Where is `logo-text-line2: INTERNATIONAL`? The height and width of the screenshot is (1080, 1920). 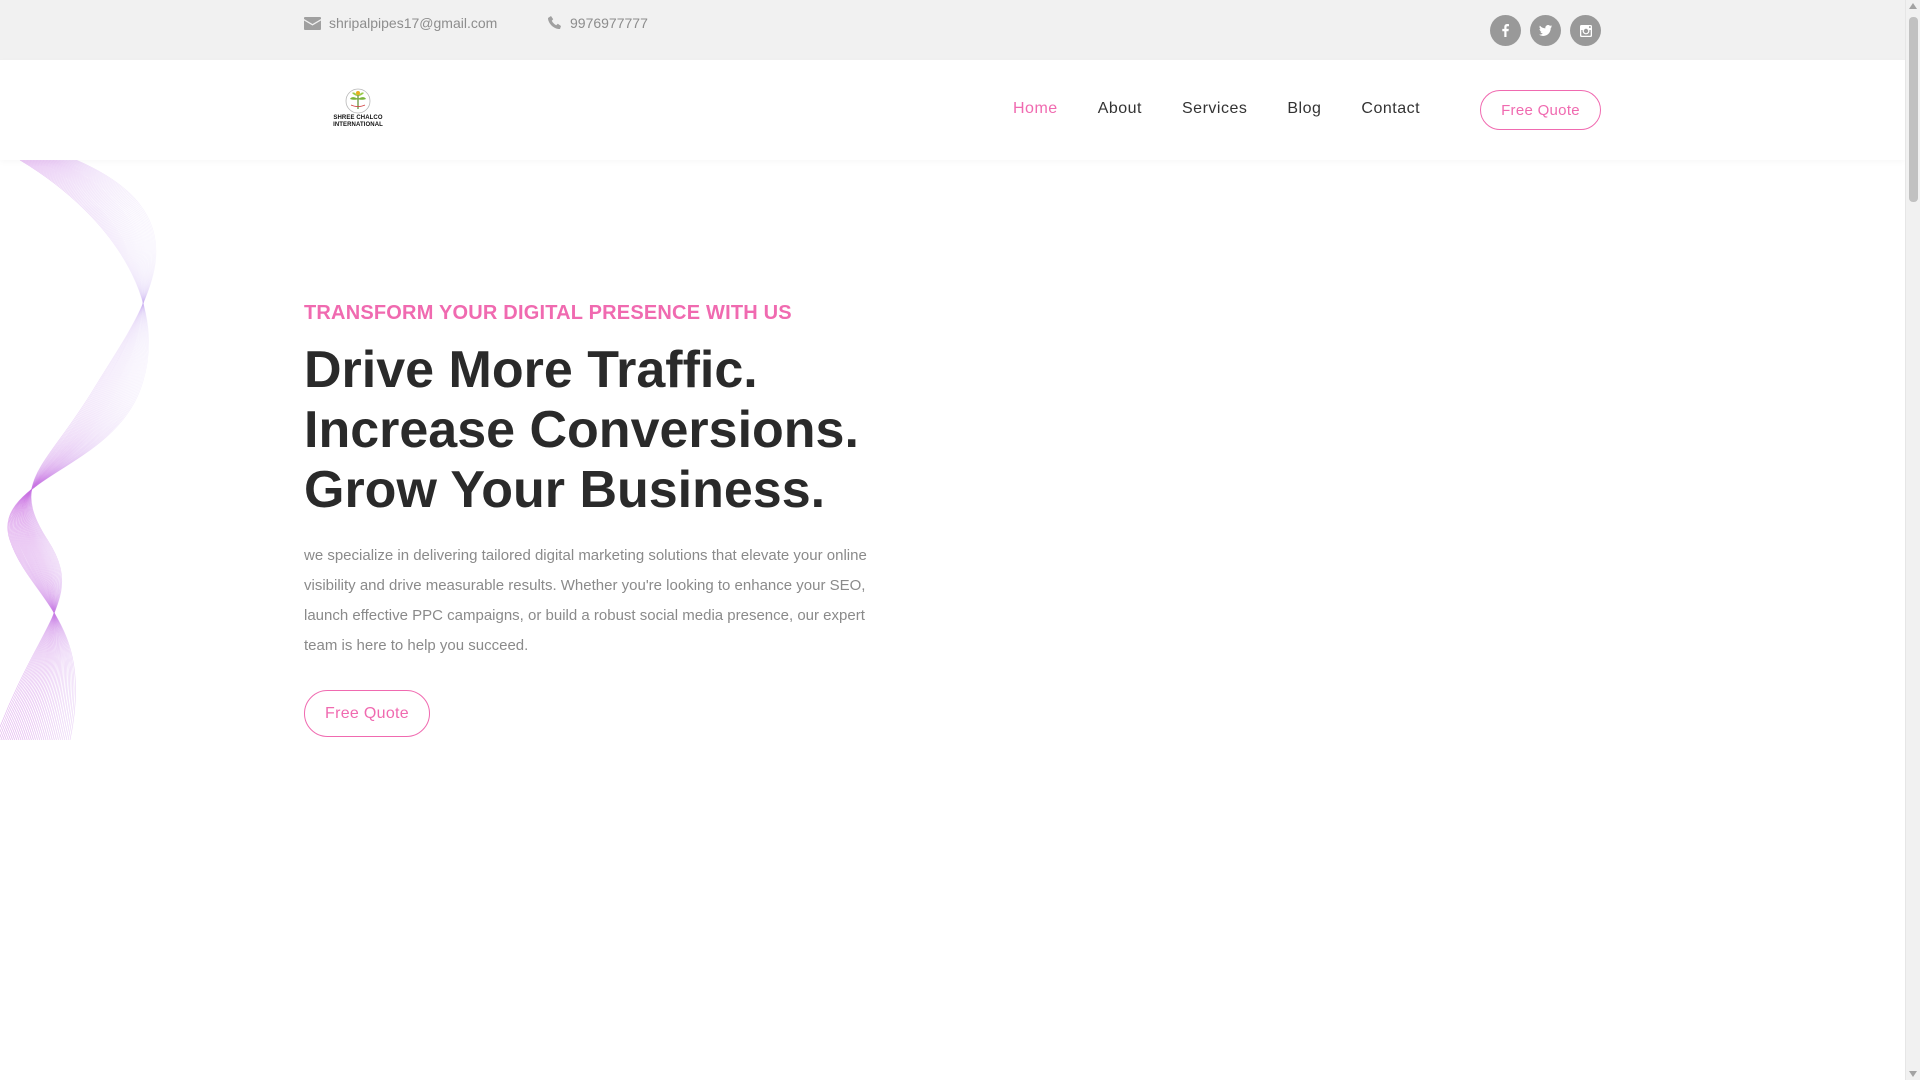 logo-text-line2: INTERNATIONAL is located at coordinates (358, 125).